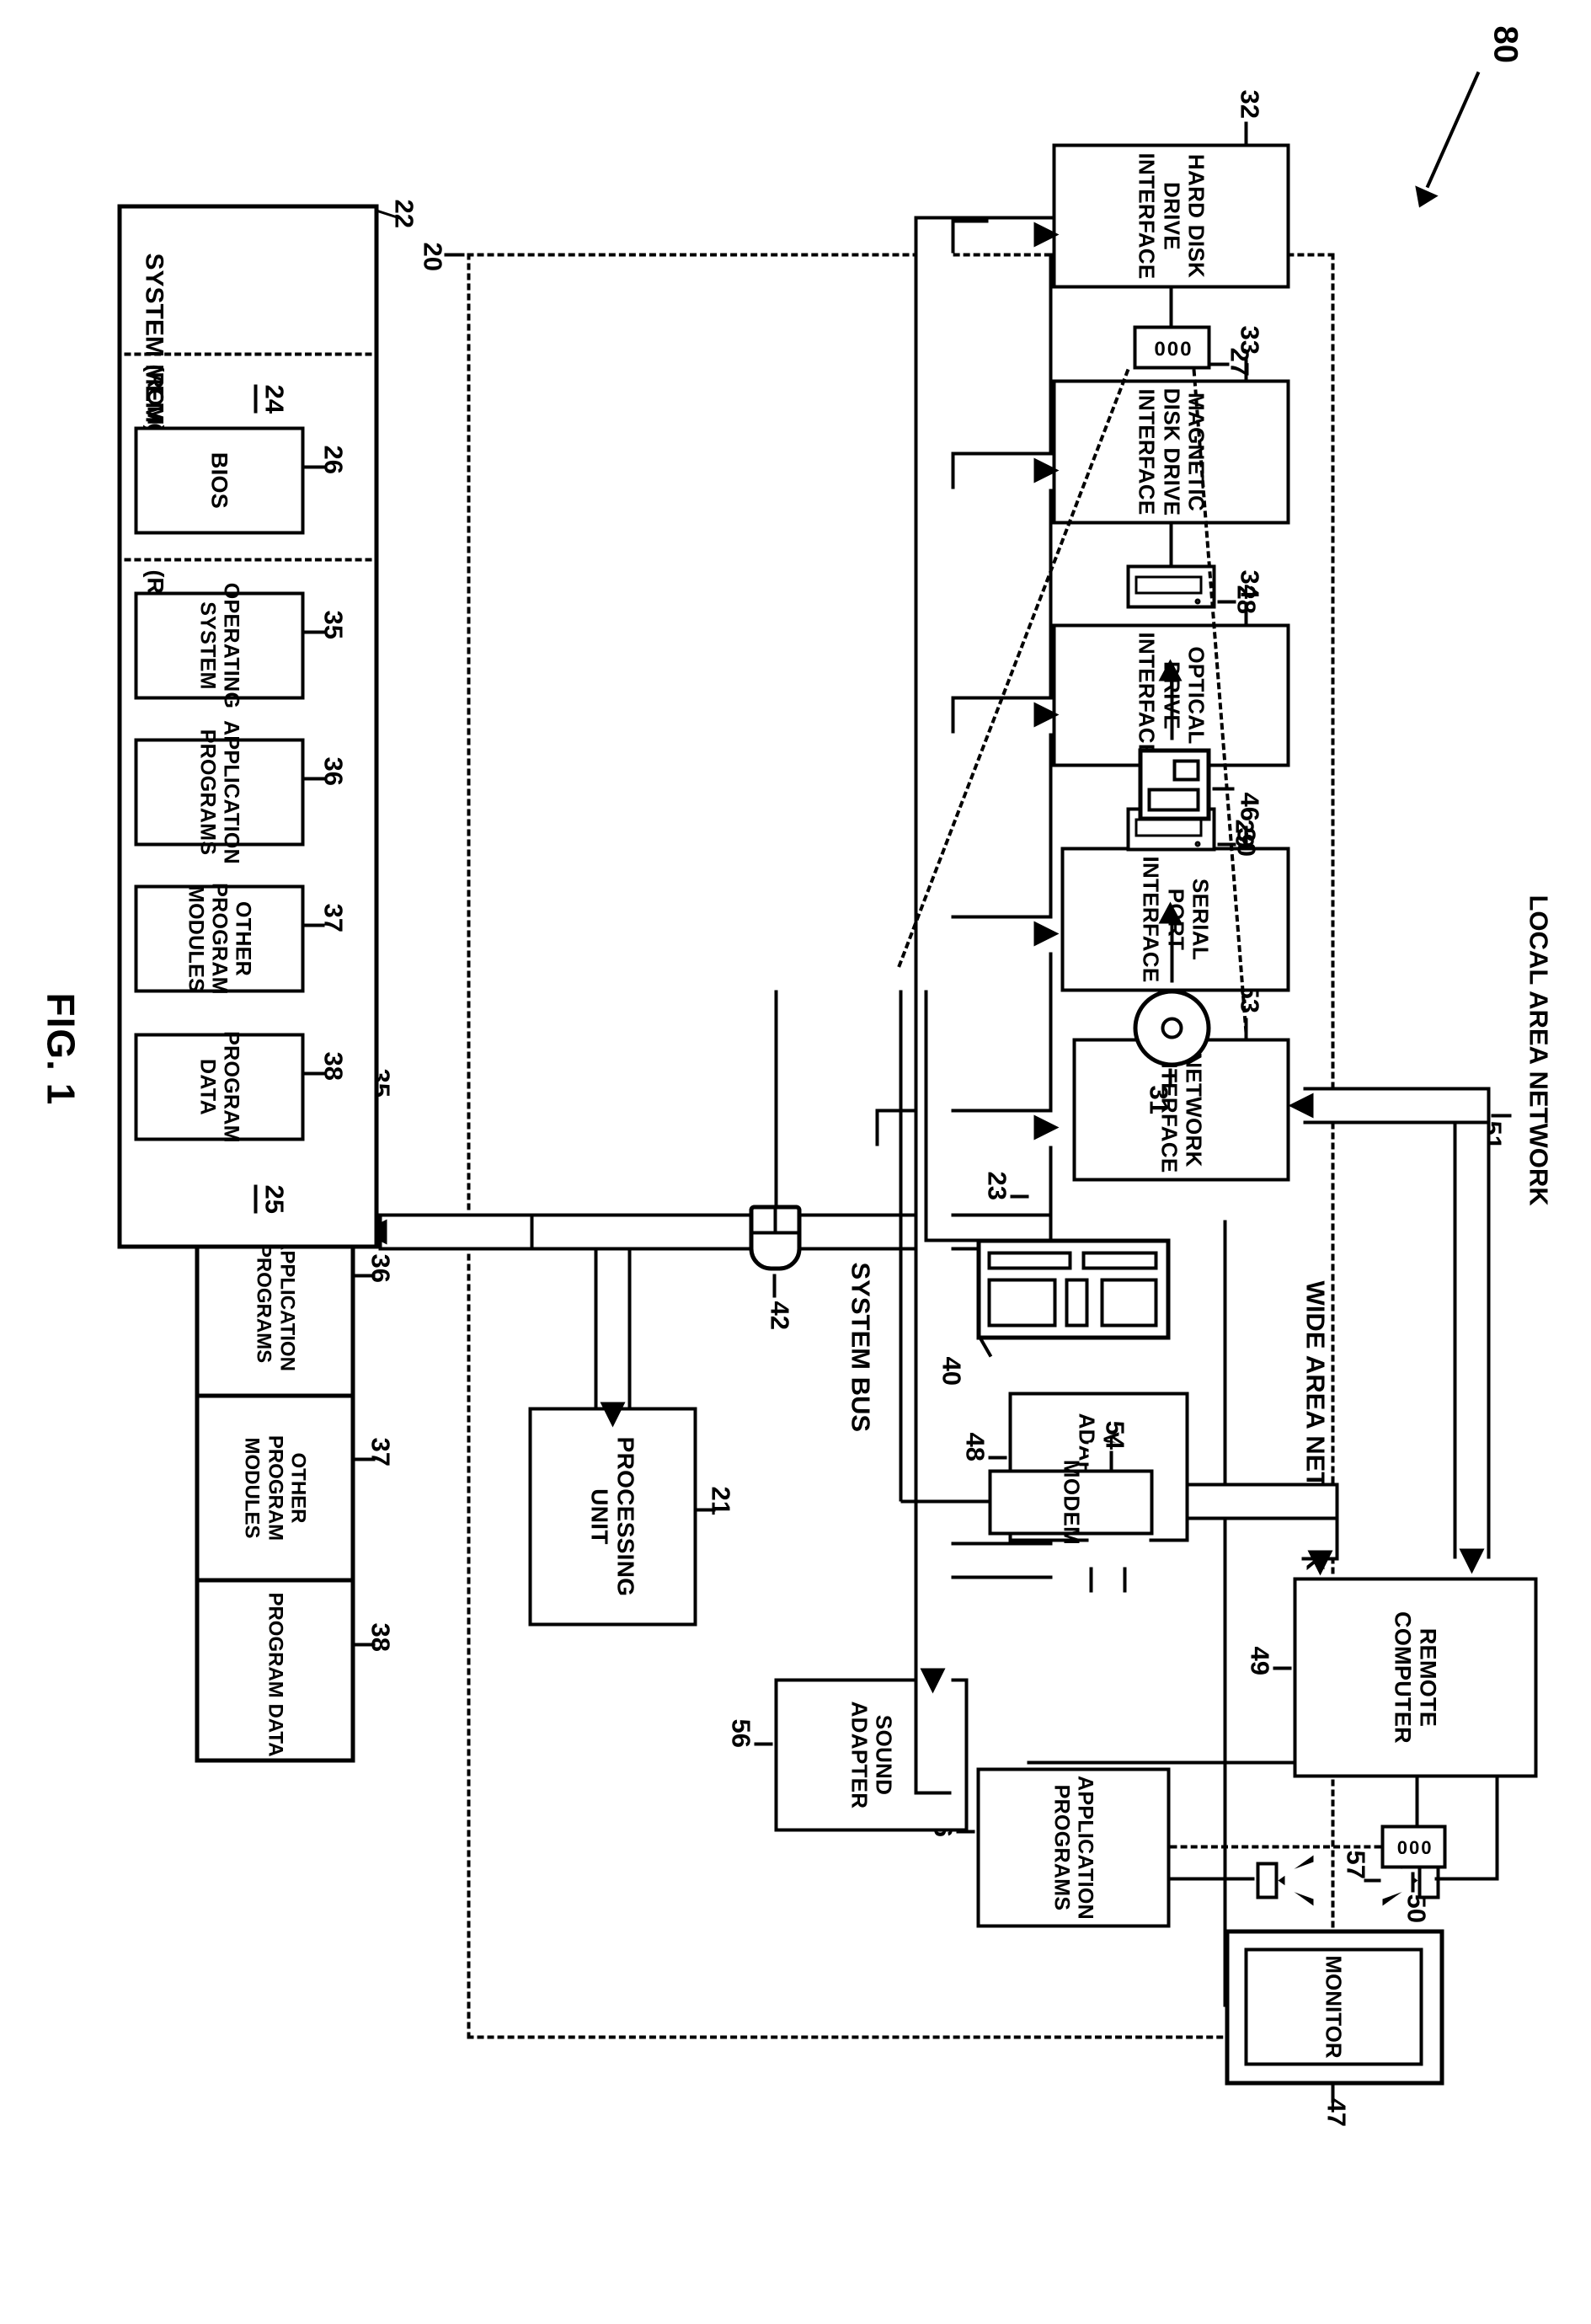 Image resolution: width=1591 pixels, height=2324 pixels. I want to click on bus-arrow-odd, so click(1046, 714).